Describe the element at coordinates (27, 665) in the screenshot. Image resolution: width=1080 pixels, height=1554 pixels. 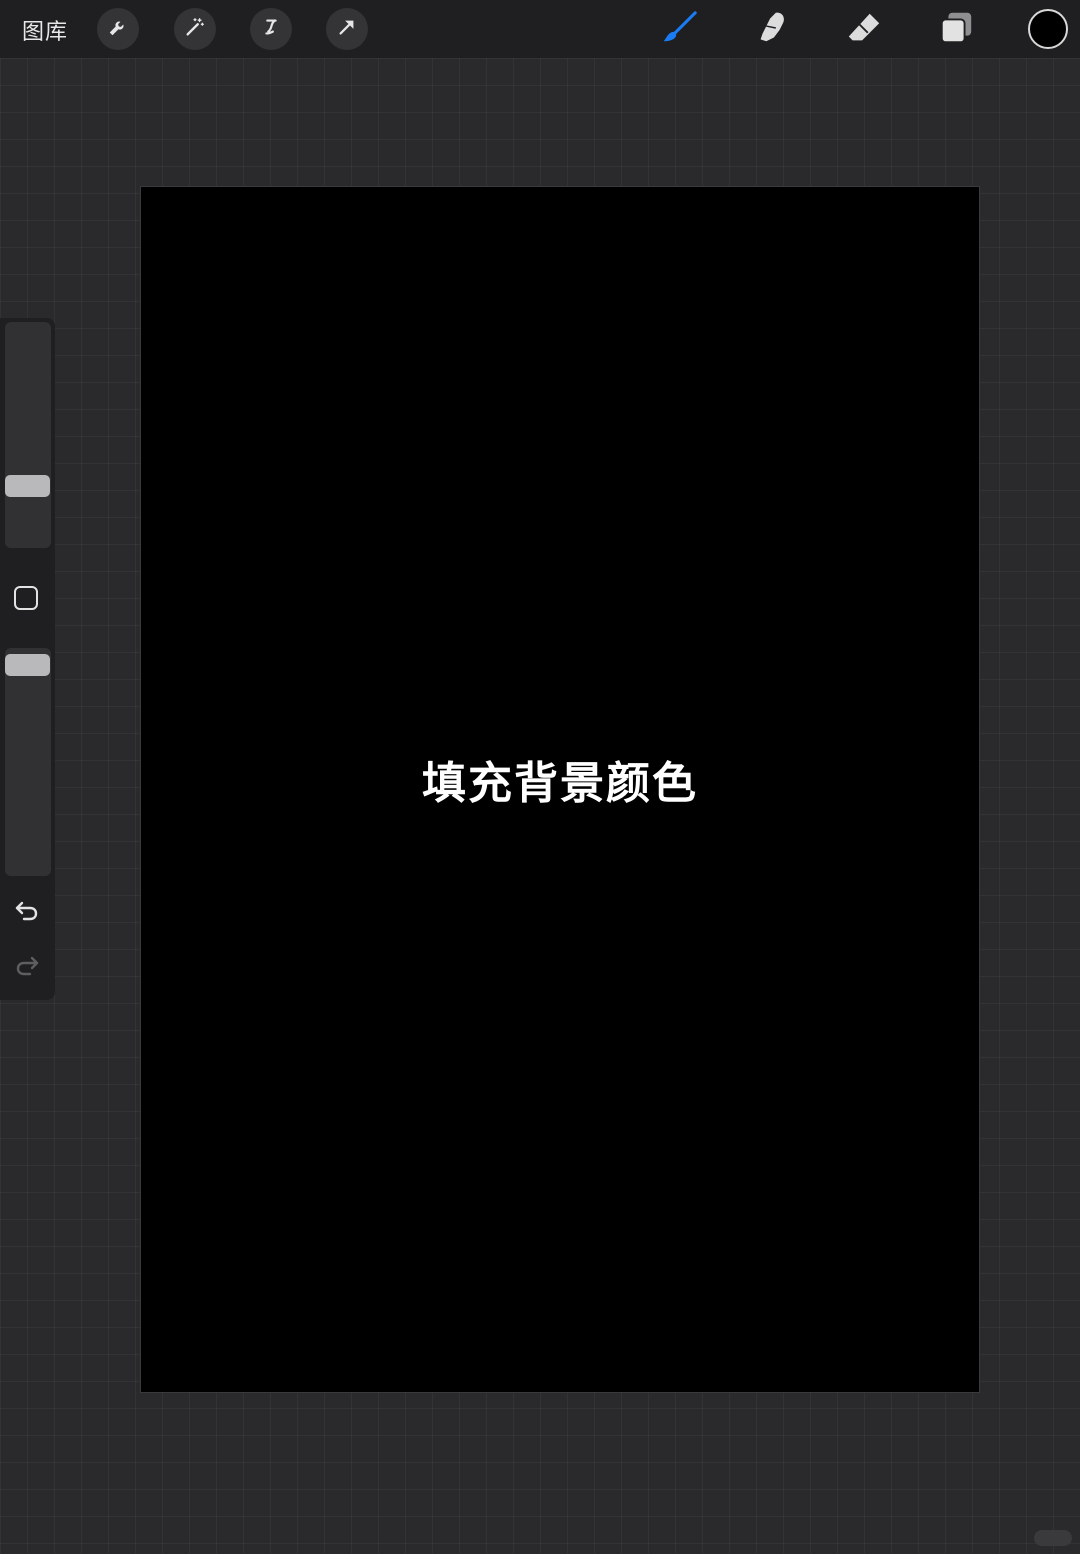
I see `opacity-thumb` at that location.